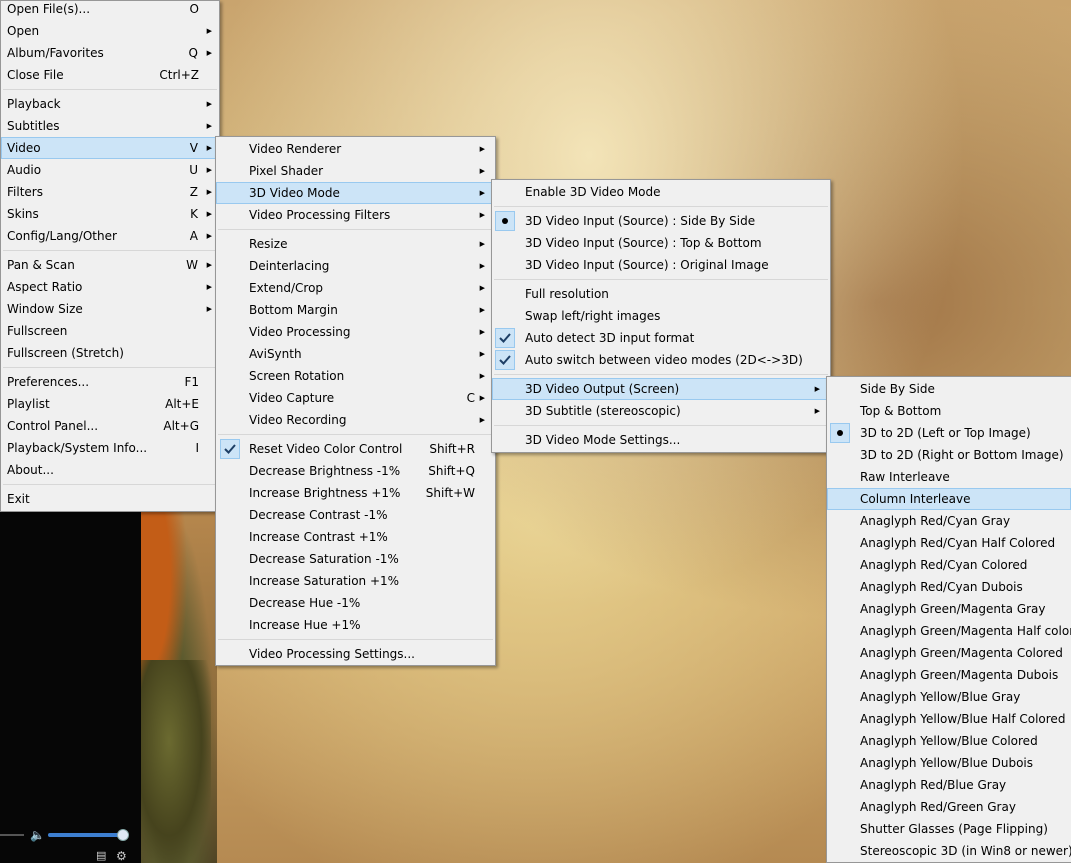 The image size is (1071, 863). What do you see at coordinates (949, 807) in the screenshot?
I see `menu-item-anaglyph: Anaglyph Red/Green Gray` at bounding box center [949, 807].